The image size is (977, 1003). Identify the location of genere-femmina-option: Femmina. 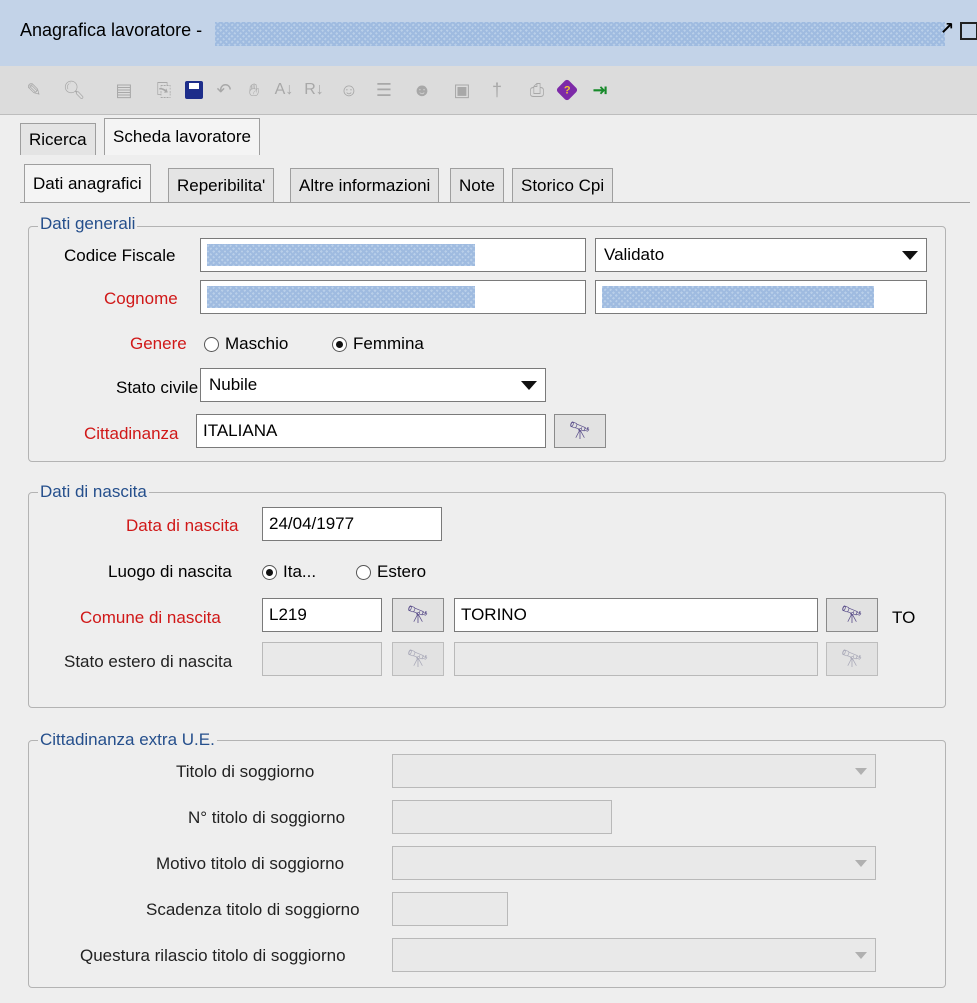
(378, 344).